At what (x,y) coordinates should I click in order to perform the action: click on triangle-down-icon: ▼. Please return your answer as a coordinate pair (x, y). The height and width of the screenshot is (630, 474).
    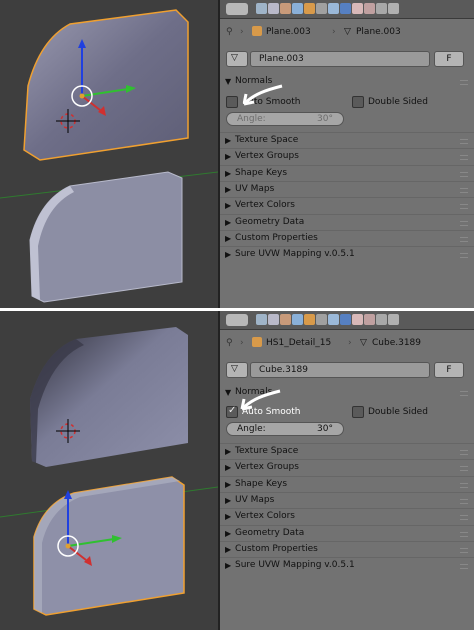
    Looking at the image, I should click on (228, 392).